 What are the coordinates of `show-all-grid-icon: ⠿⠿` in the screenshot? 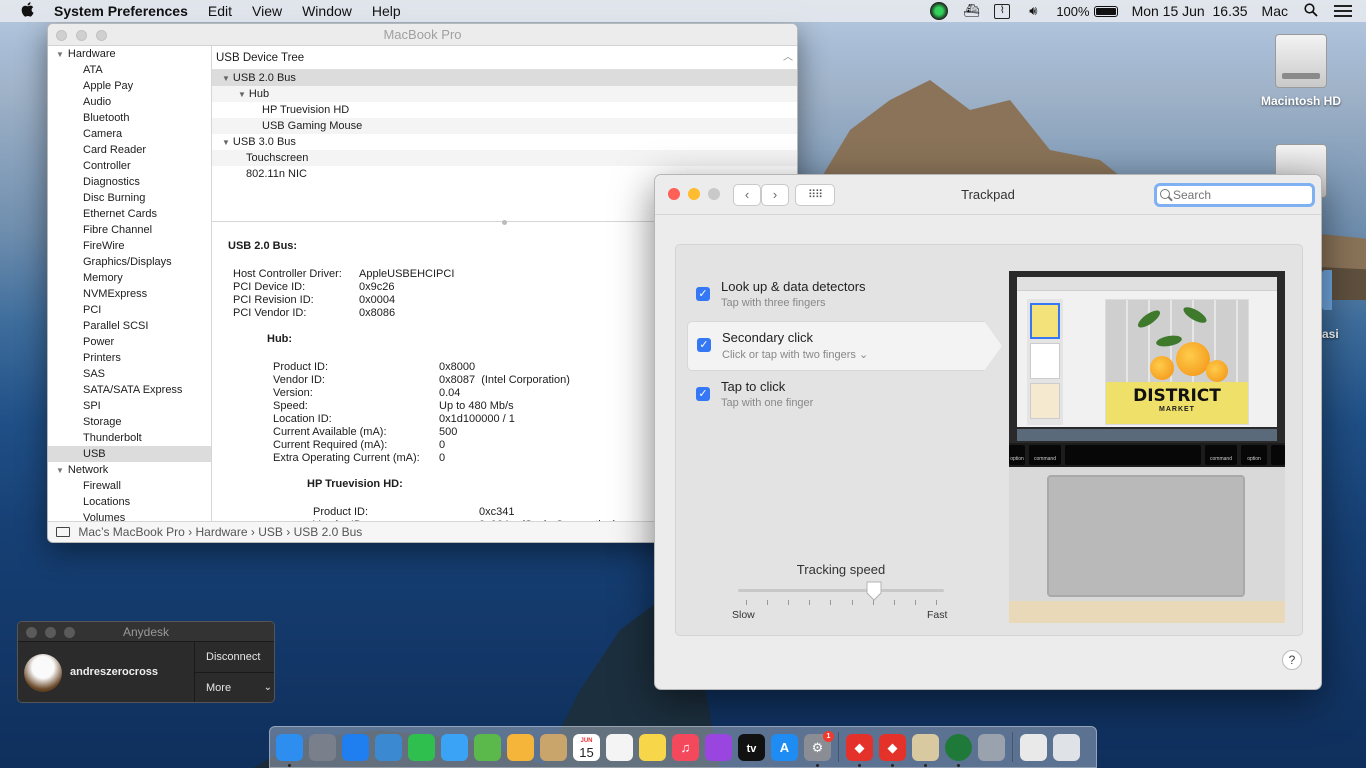 It's located at (815, 195).